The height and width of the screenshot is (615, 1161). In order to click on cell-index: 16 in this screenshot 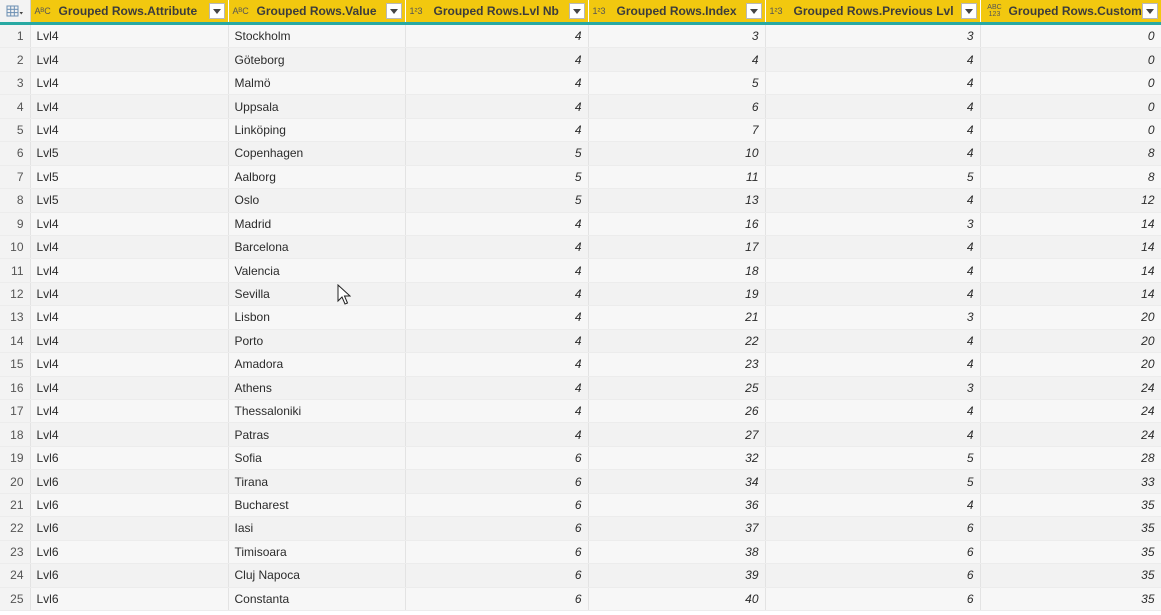, I will do `click(677, 224)`.